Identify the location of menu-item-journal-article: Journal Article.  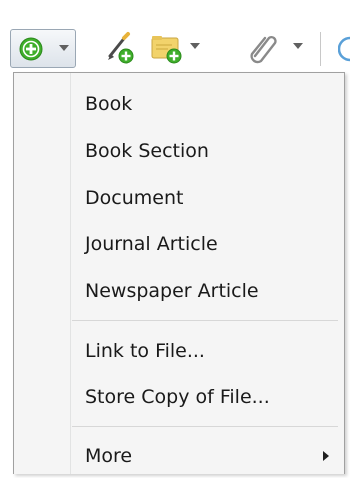
(179, 244).